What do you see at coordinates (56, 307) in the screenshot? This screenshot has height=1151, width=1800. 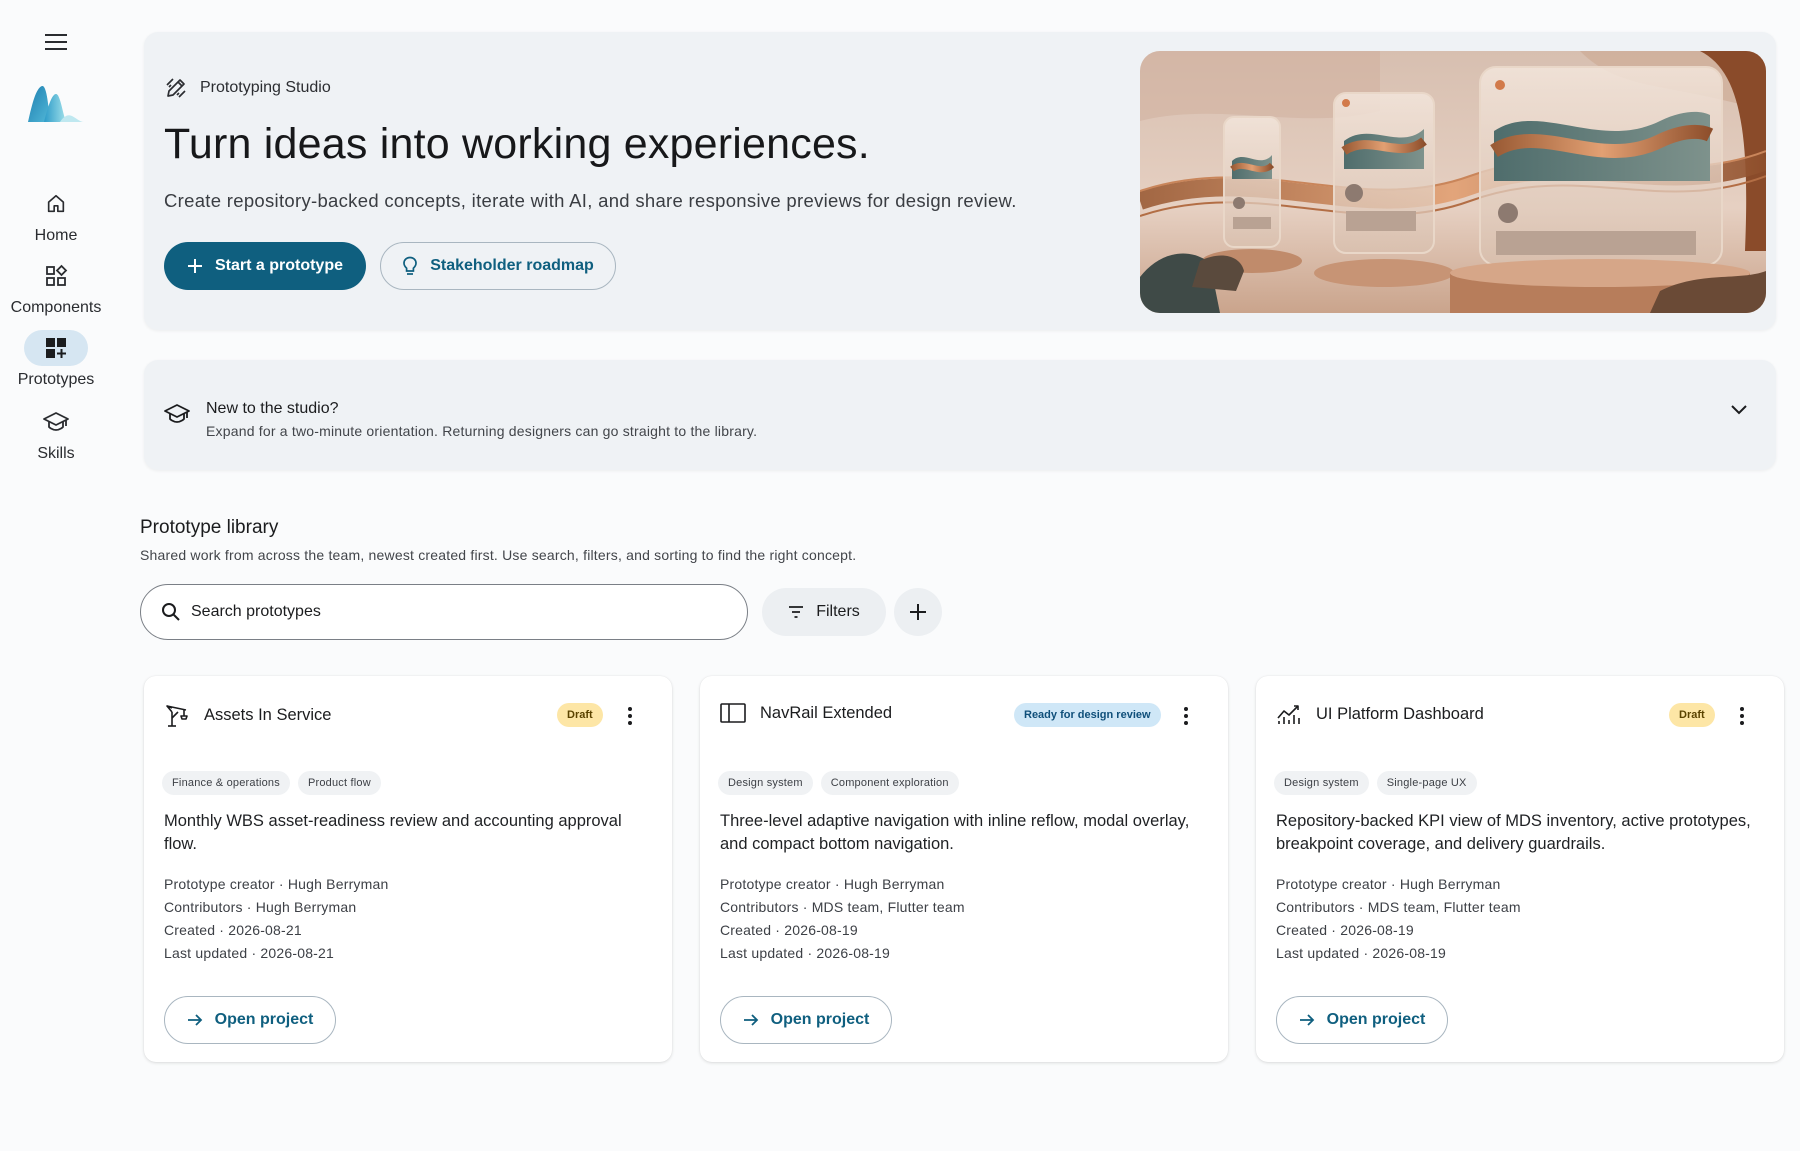 I see `nav-label-components: Components` at bounding box center [56, 307].